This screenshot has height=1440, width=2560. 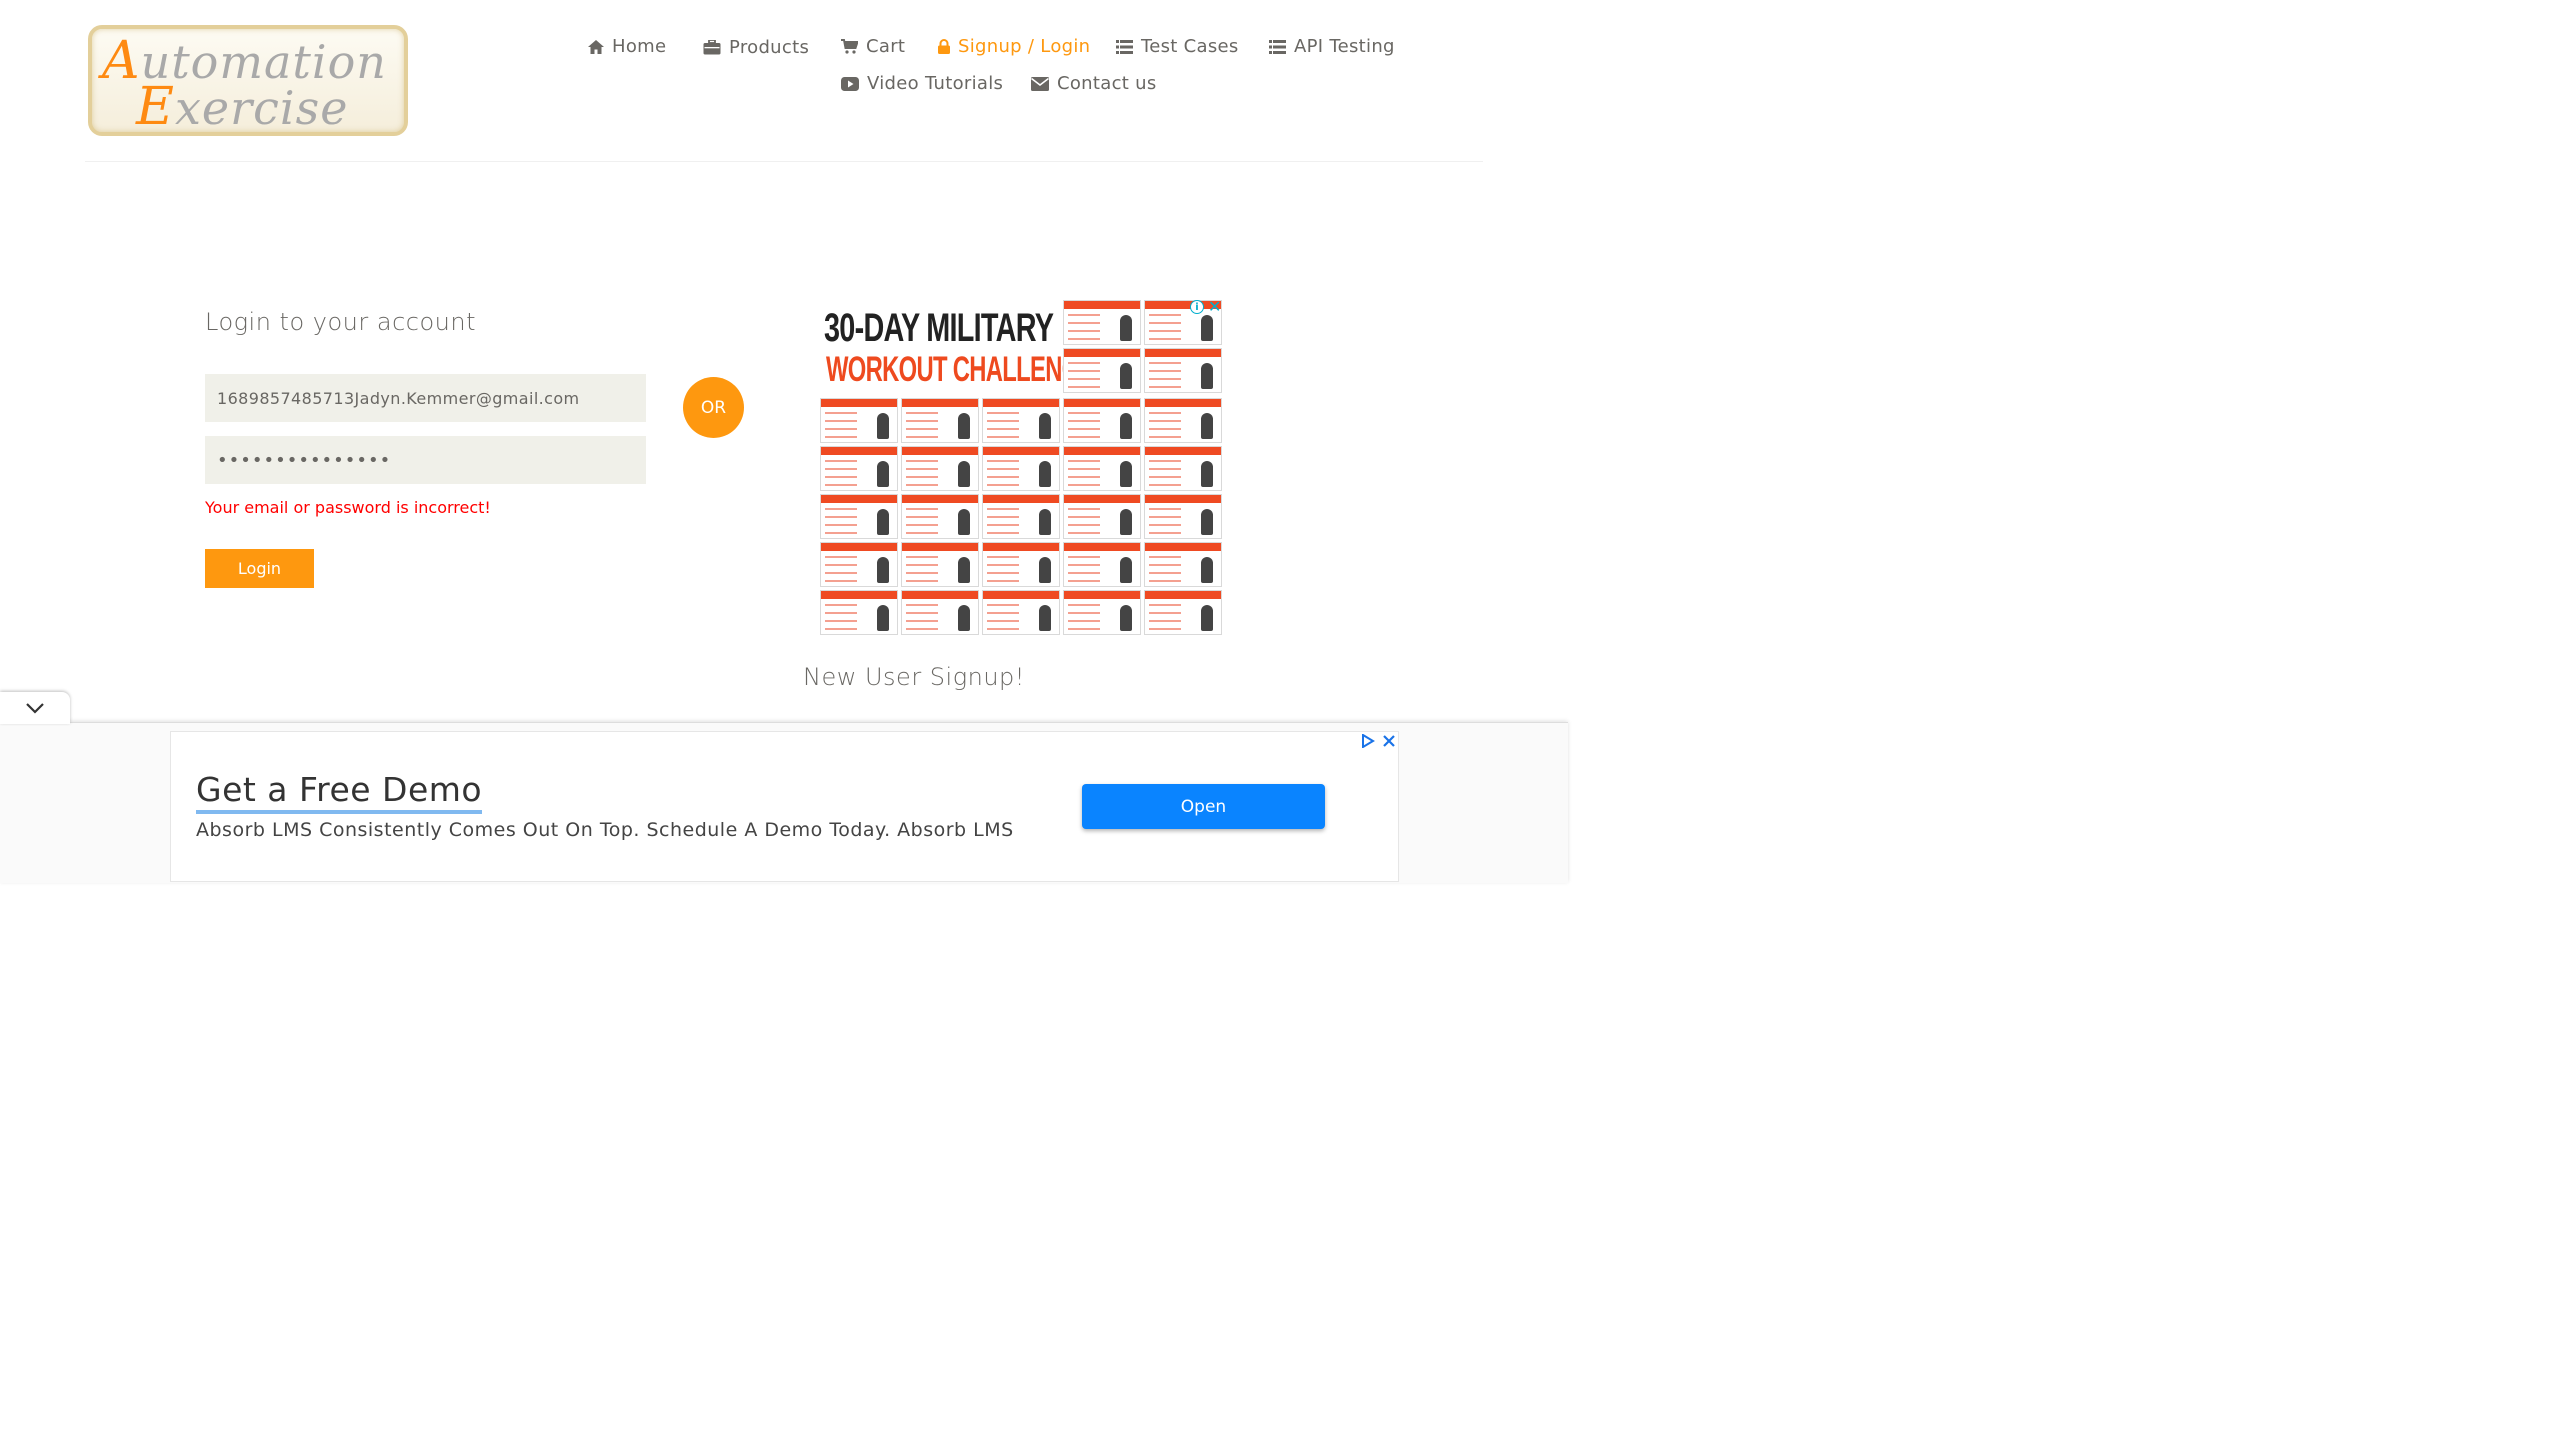 I want to click on side-ad-controls: i ✕, so click(x=1205, y=307).